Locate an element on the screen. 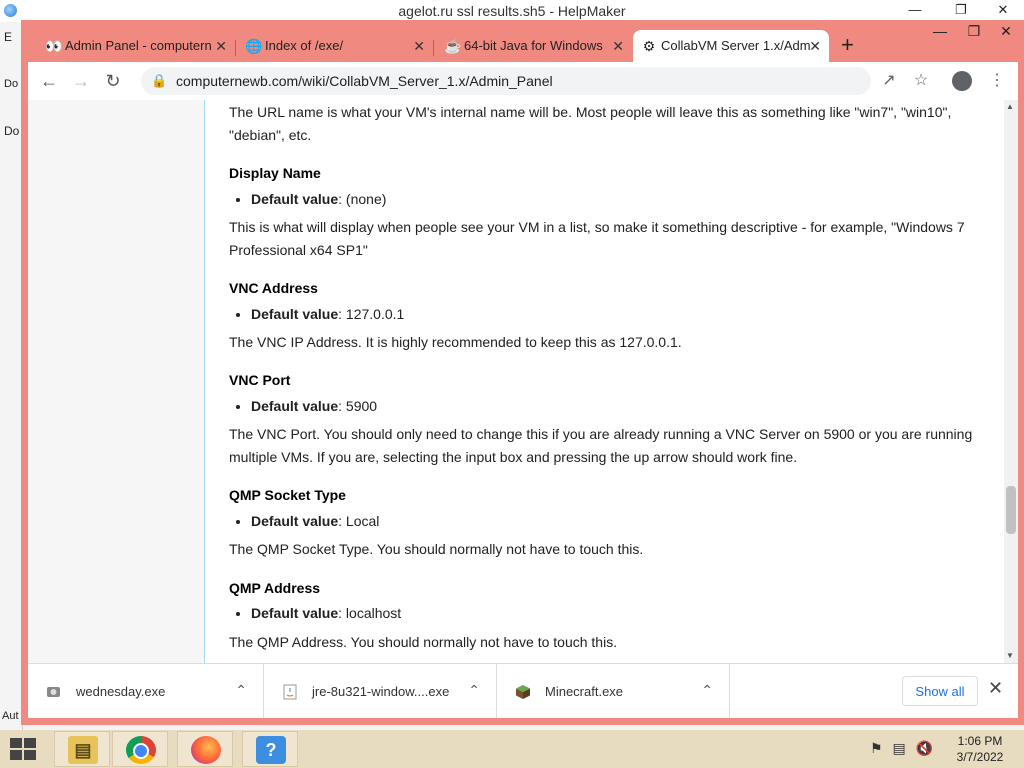 Image resolution: width=1024 pixels, height=768 pixels. chrome-close-button: ✕ is located at coordinates (1006, 31).